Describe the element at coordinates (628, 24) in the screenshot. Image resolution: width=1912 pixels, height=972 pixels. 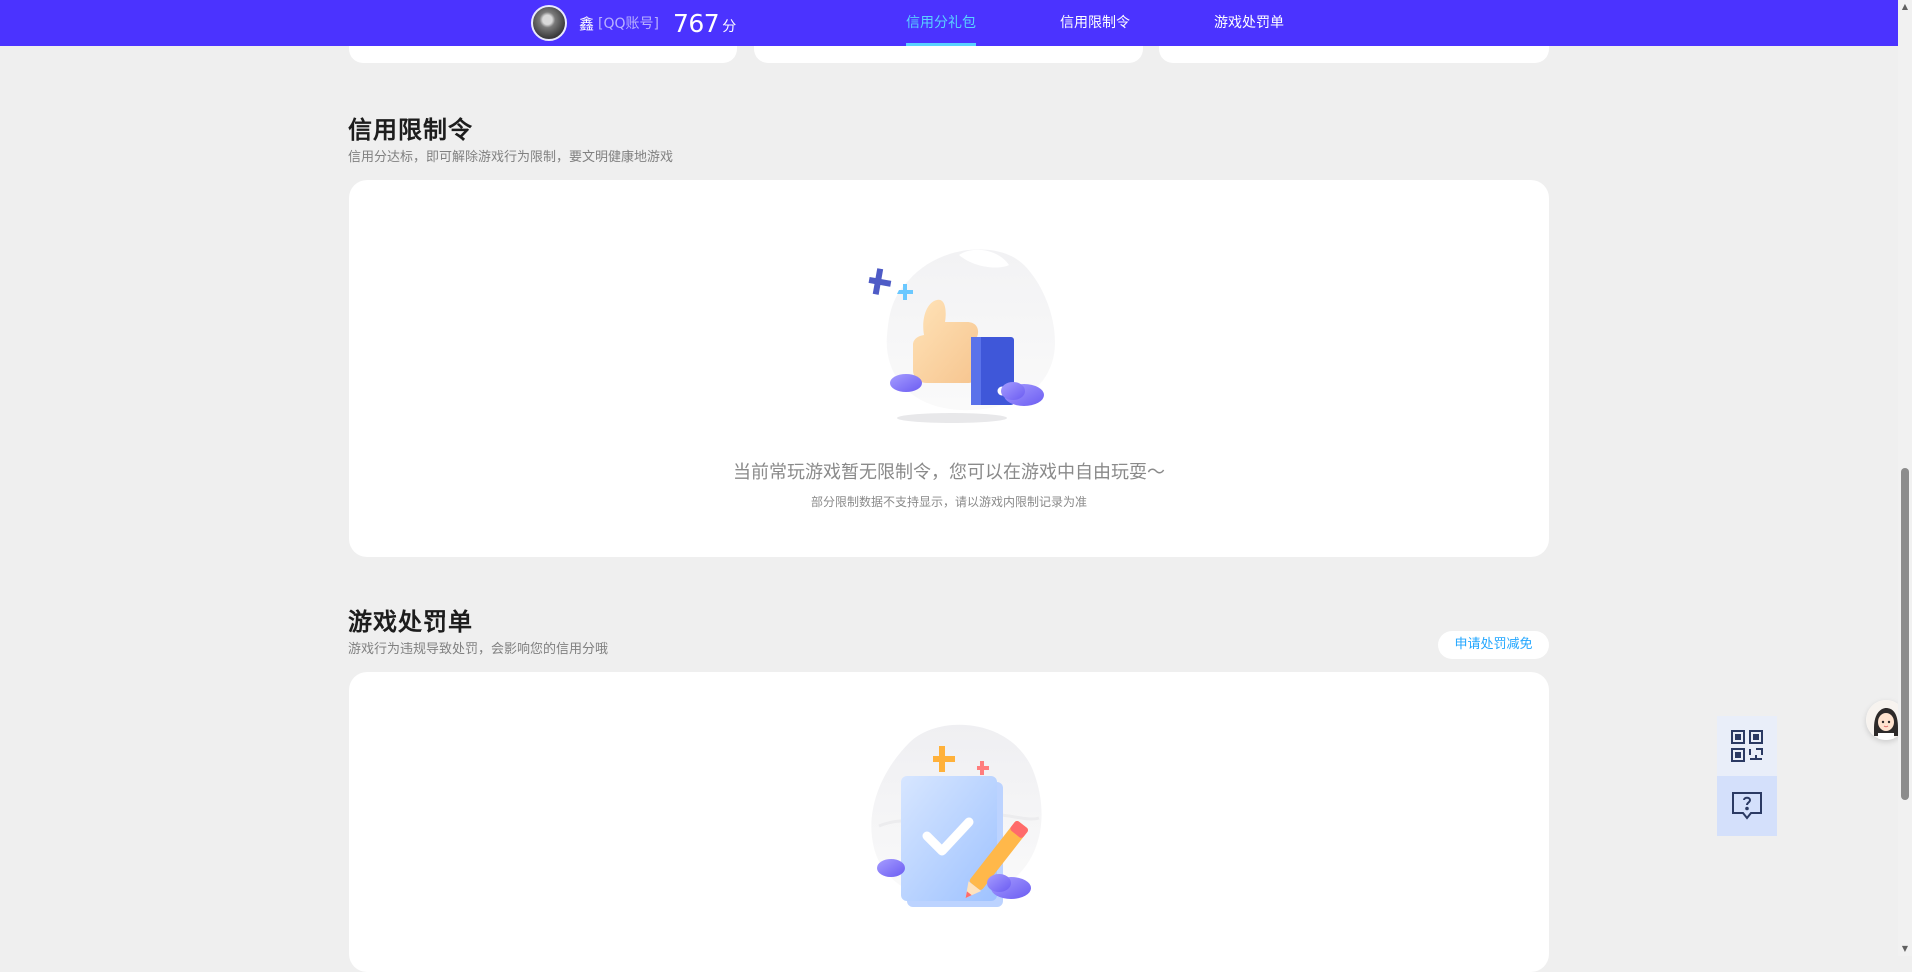
I see `account-type: [QQ账号]` at that location.